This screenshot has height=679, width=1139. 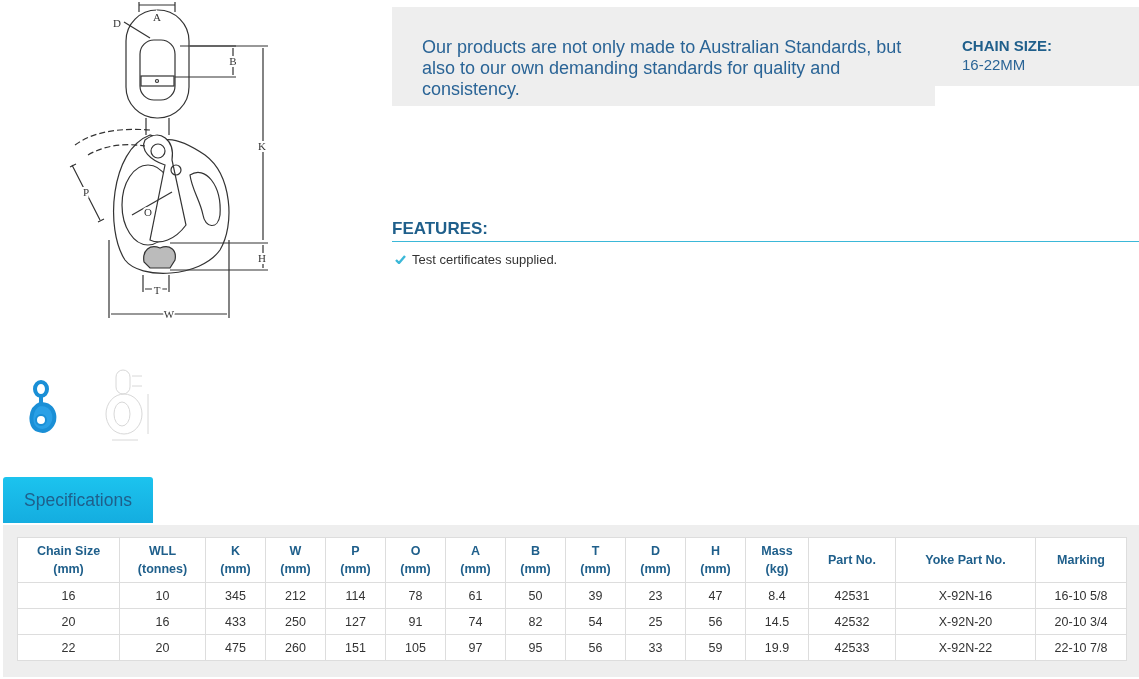 What do you see at coordinates (68, 647) in the screenshot?
I see `table-cell: 22` at bounding box center [68, 647].